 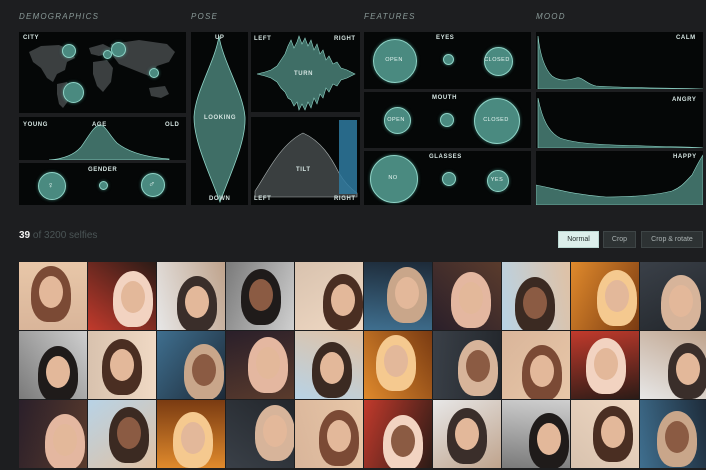 I want to click on eyes-title: EYES, so click(x=445, y=38).